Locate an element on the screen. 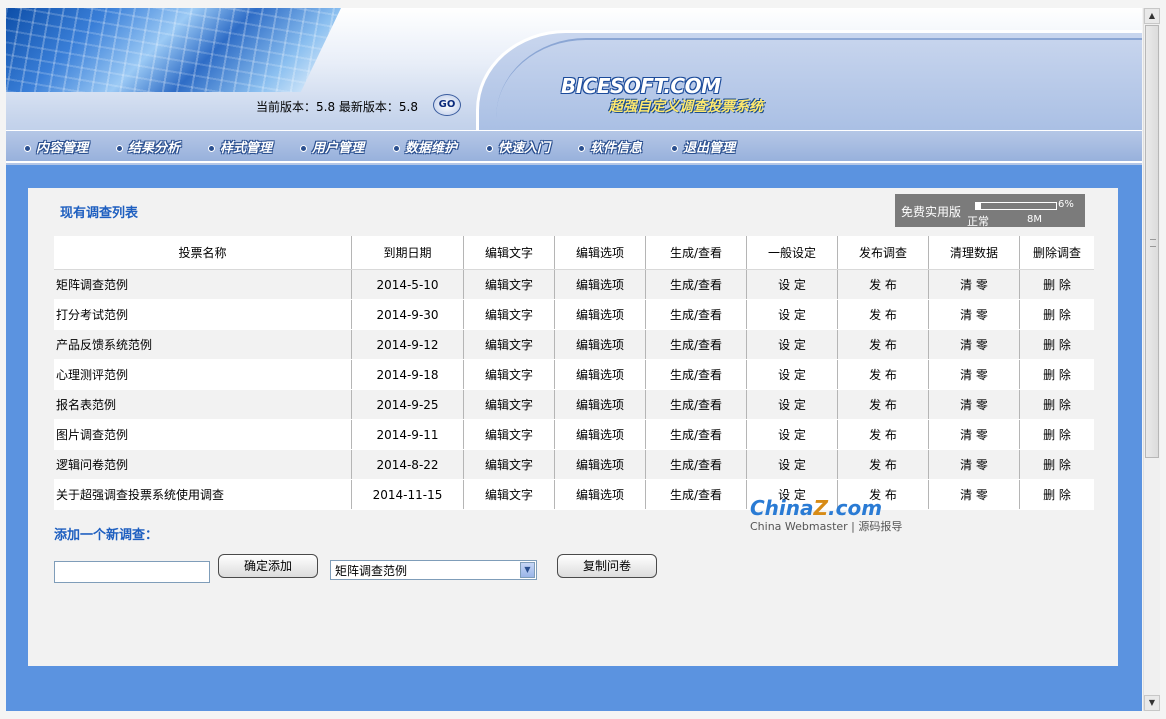 The width and height of the screenshot is (1166, 719). watermark-text-b: Z is located at coordinates (821, 508).